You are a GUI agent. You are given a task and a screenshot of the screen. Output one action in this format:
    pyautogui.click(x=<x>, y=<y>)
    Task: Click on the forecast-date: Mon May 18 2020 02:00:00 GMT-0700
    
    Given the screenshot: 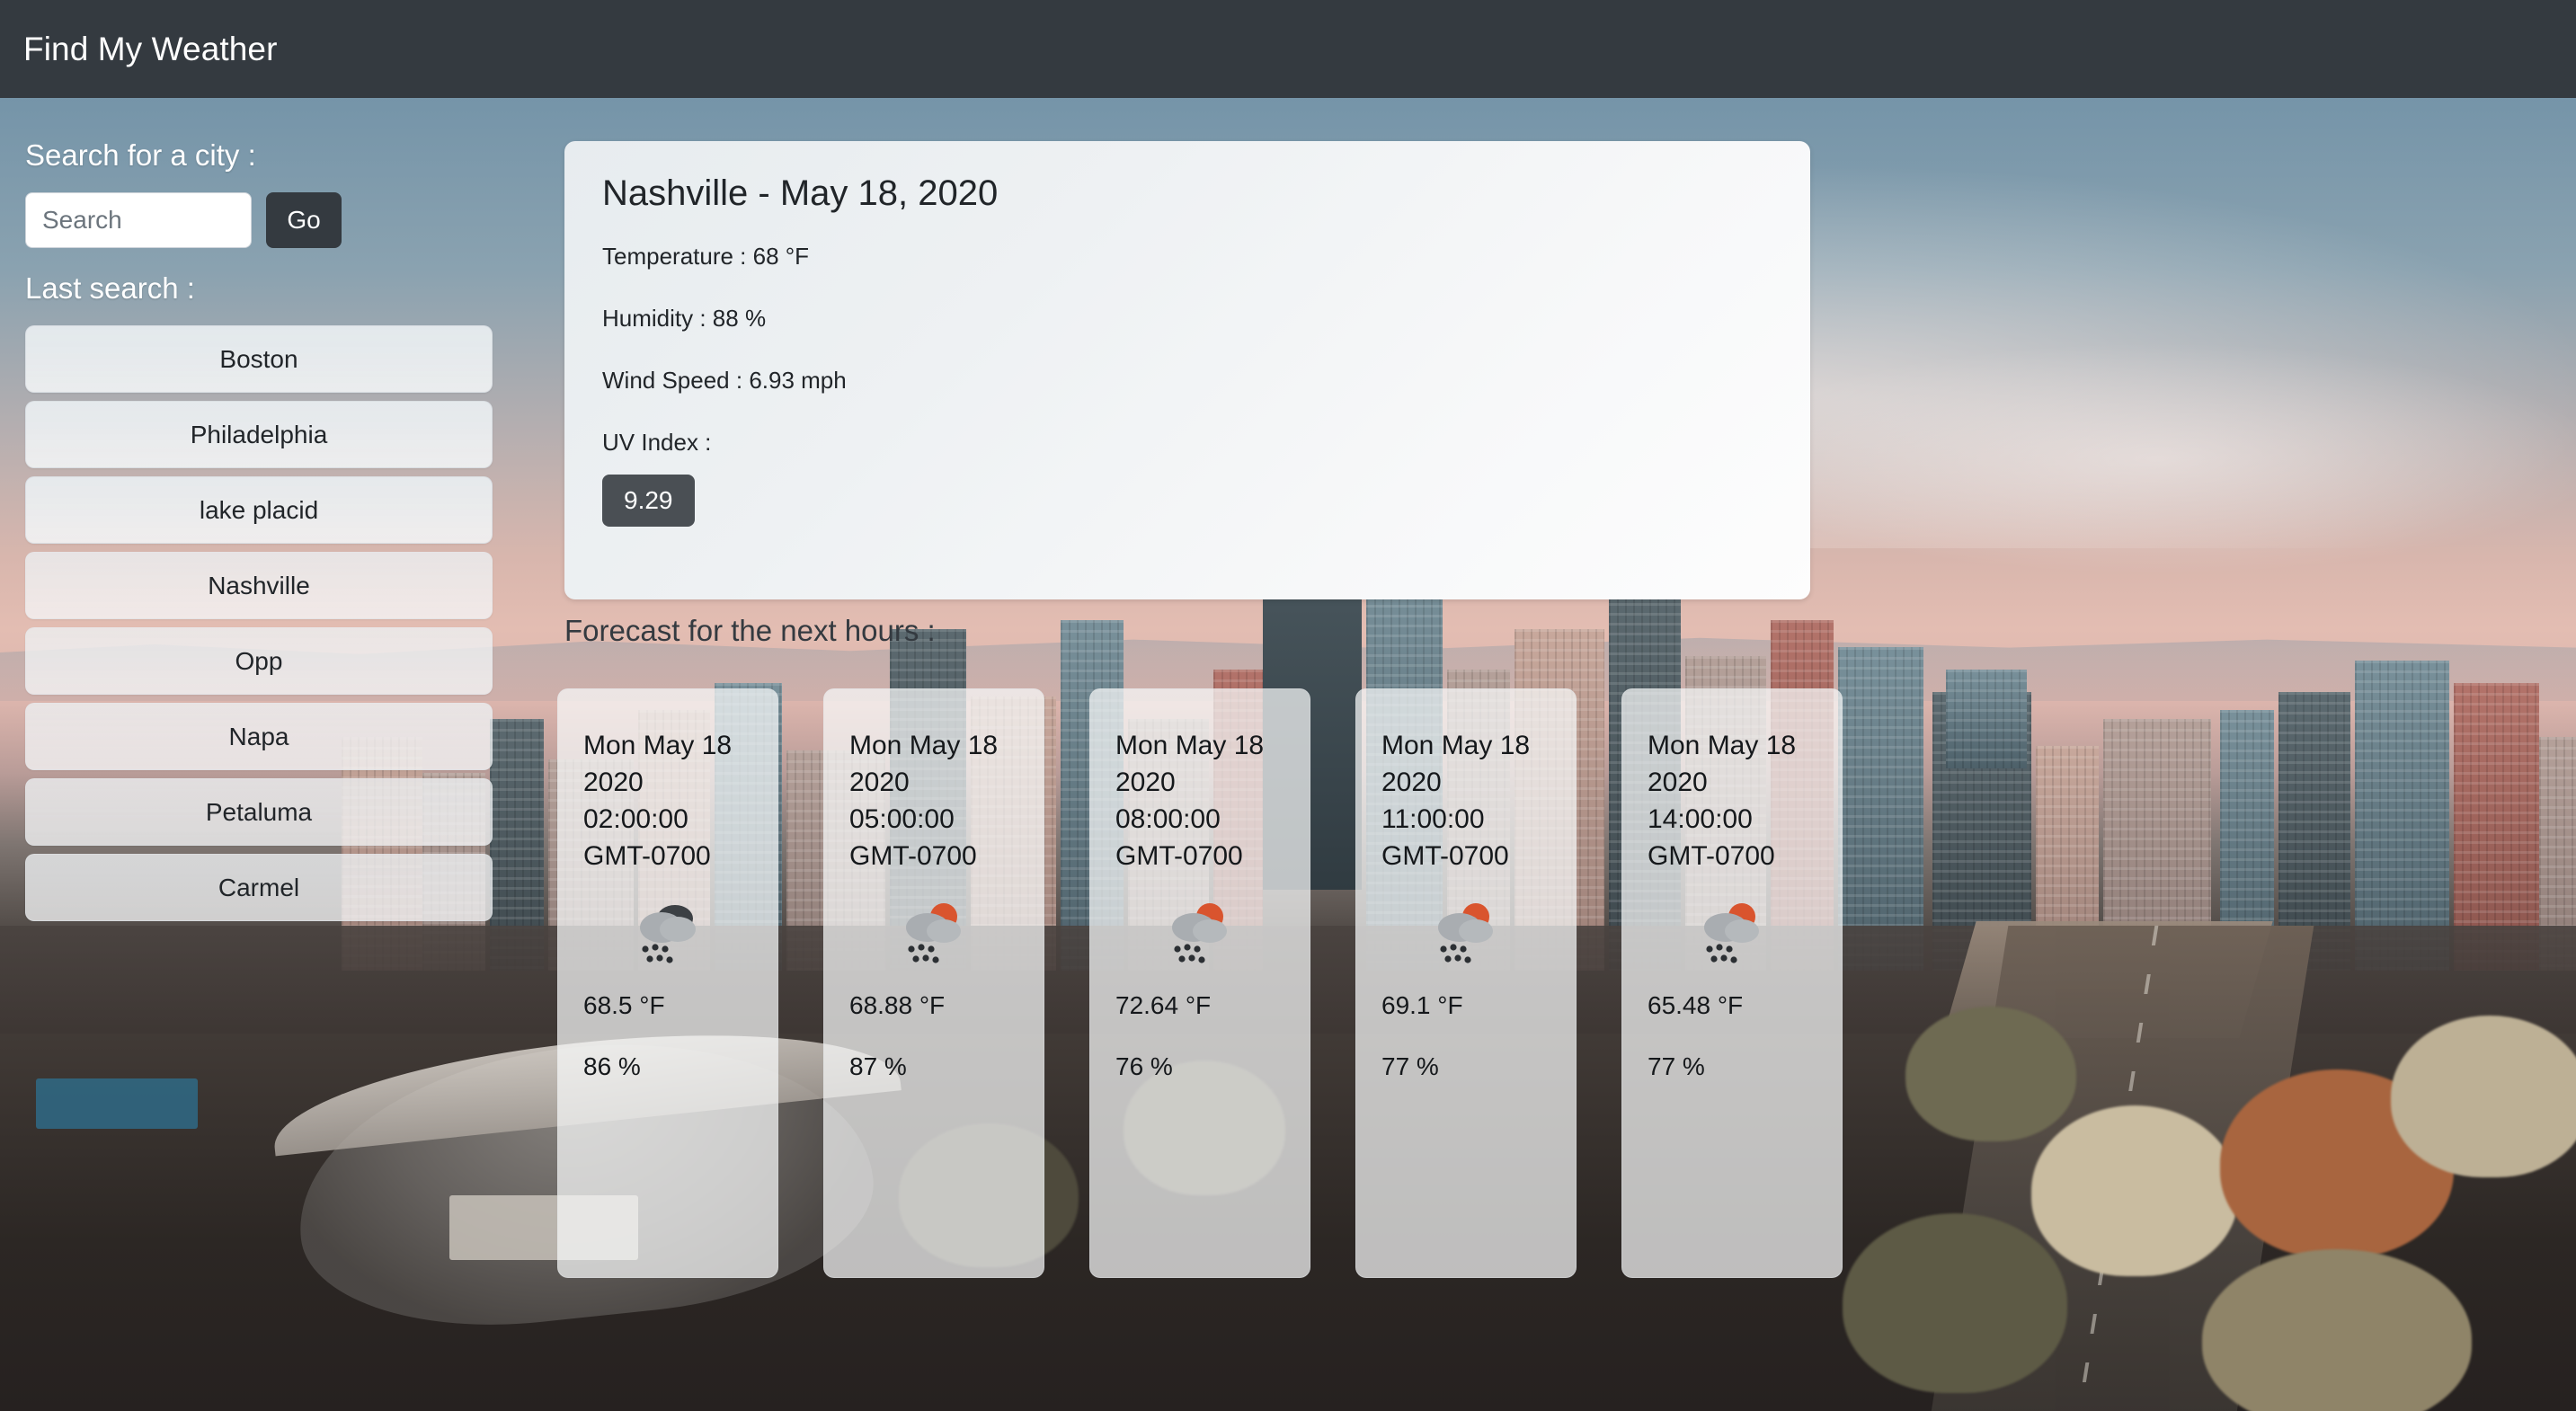 What is the action you would take?
    pyautogui.click(x=658, y=801)
    